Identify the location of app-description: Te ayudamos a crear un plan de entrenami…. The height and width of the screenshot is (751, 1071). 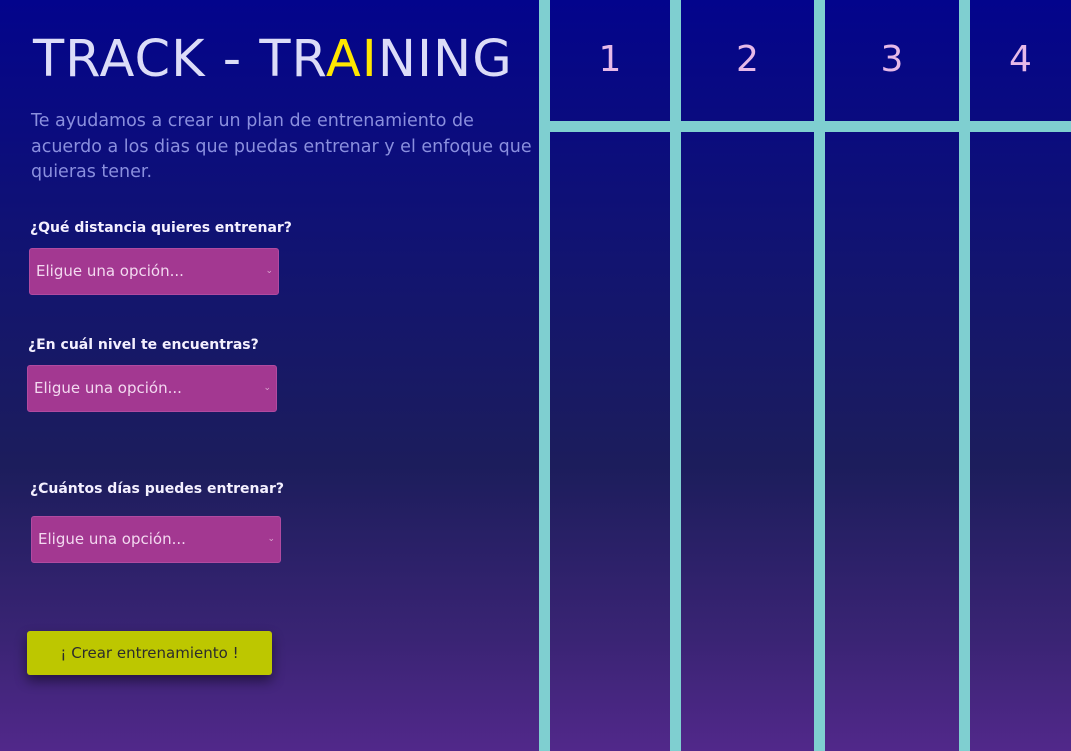
(281, 146).